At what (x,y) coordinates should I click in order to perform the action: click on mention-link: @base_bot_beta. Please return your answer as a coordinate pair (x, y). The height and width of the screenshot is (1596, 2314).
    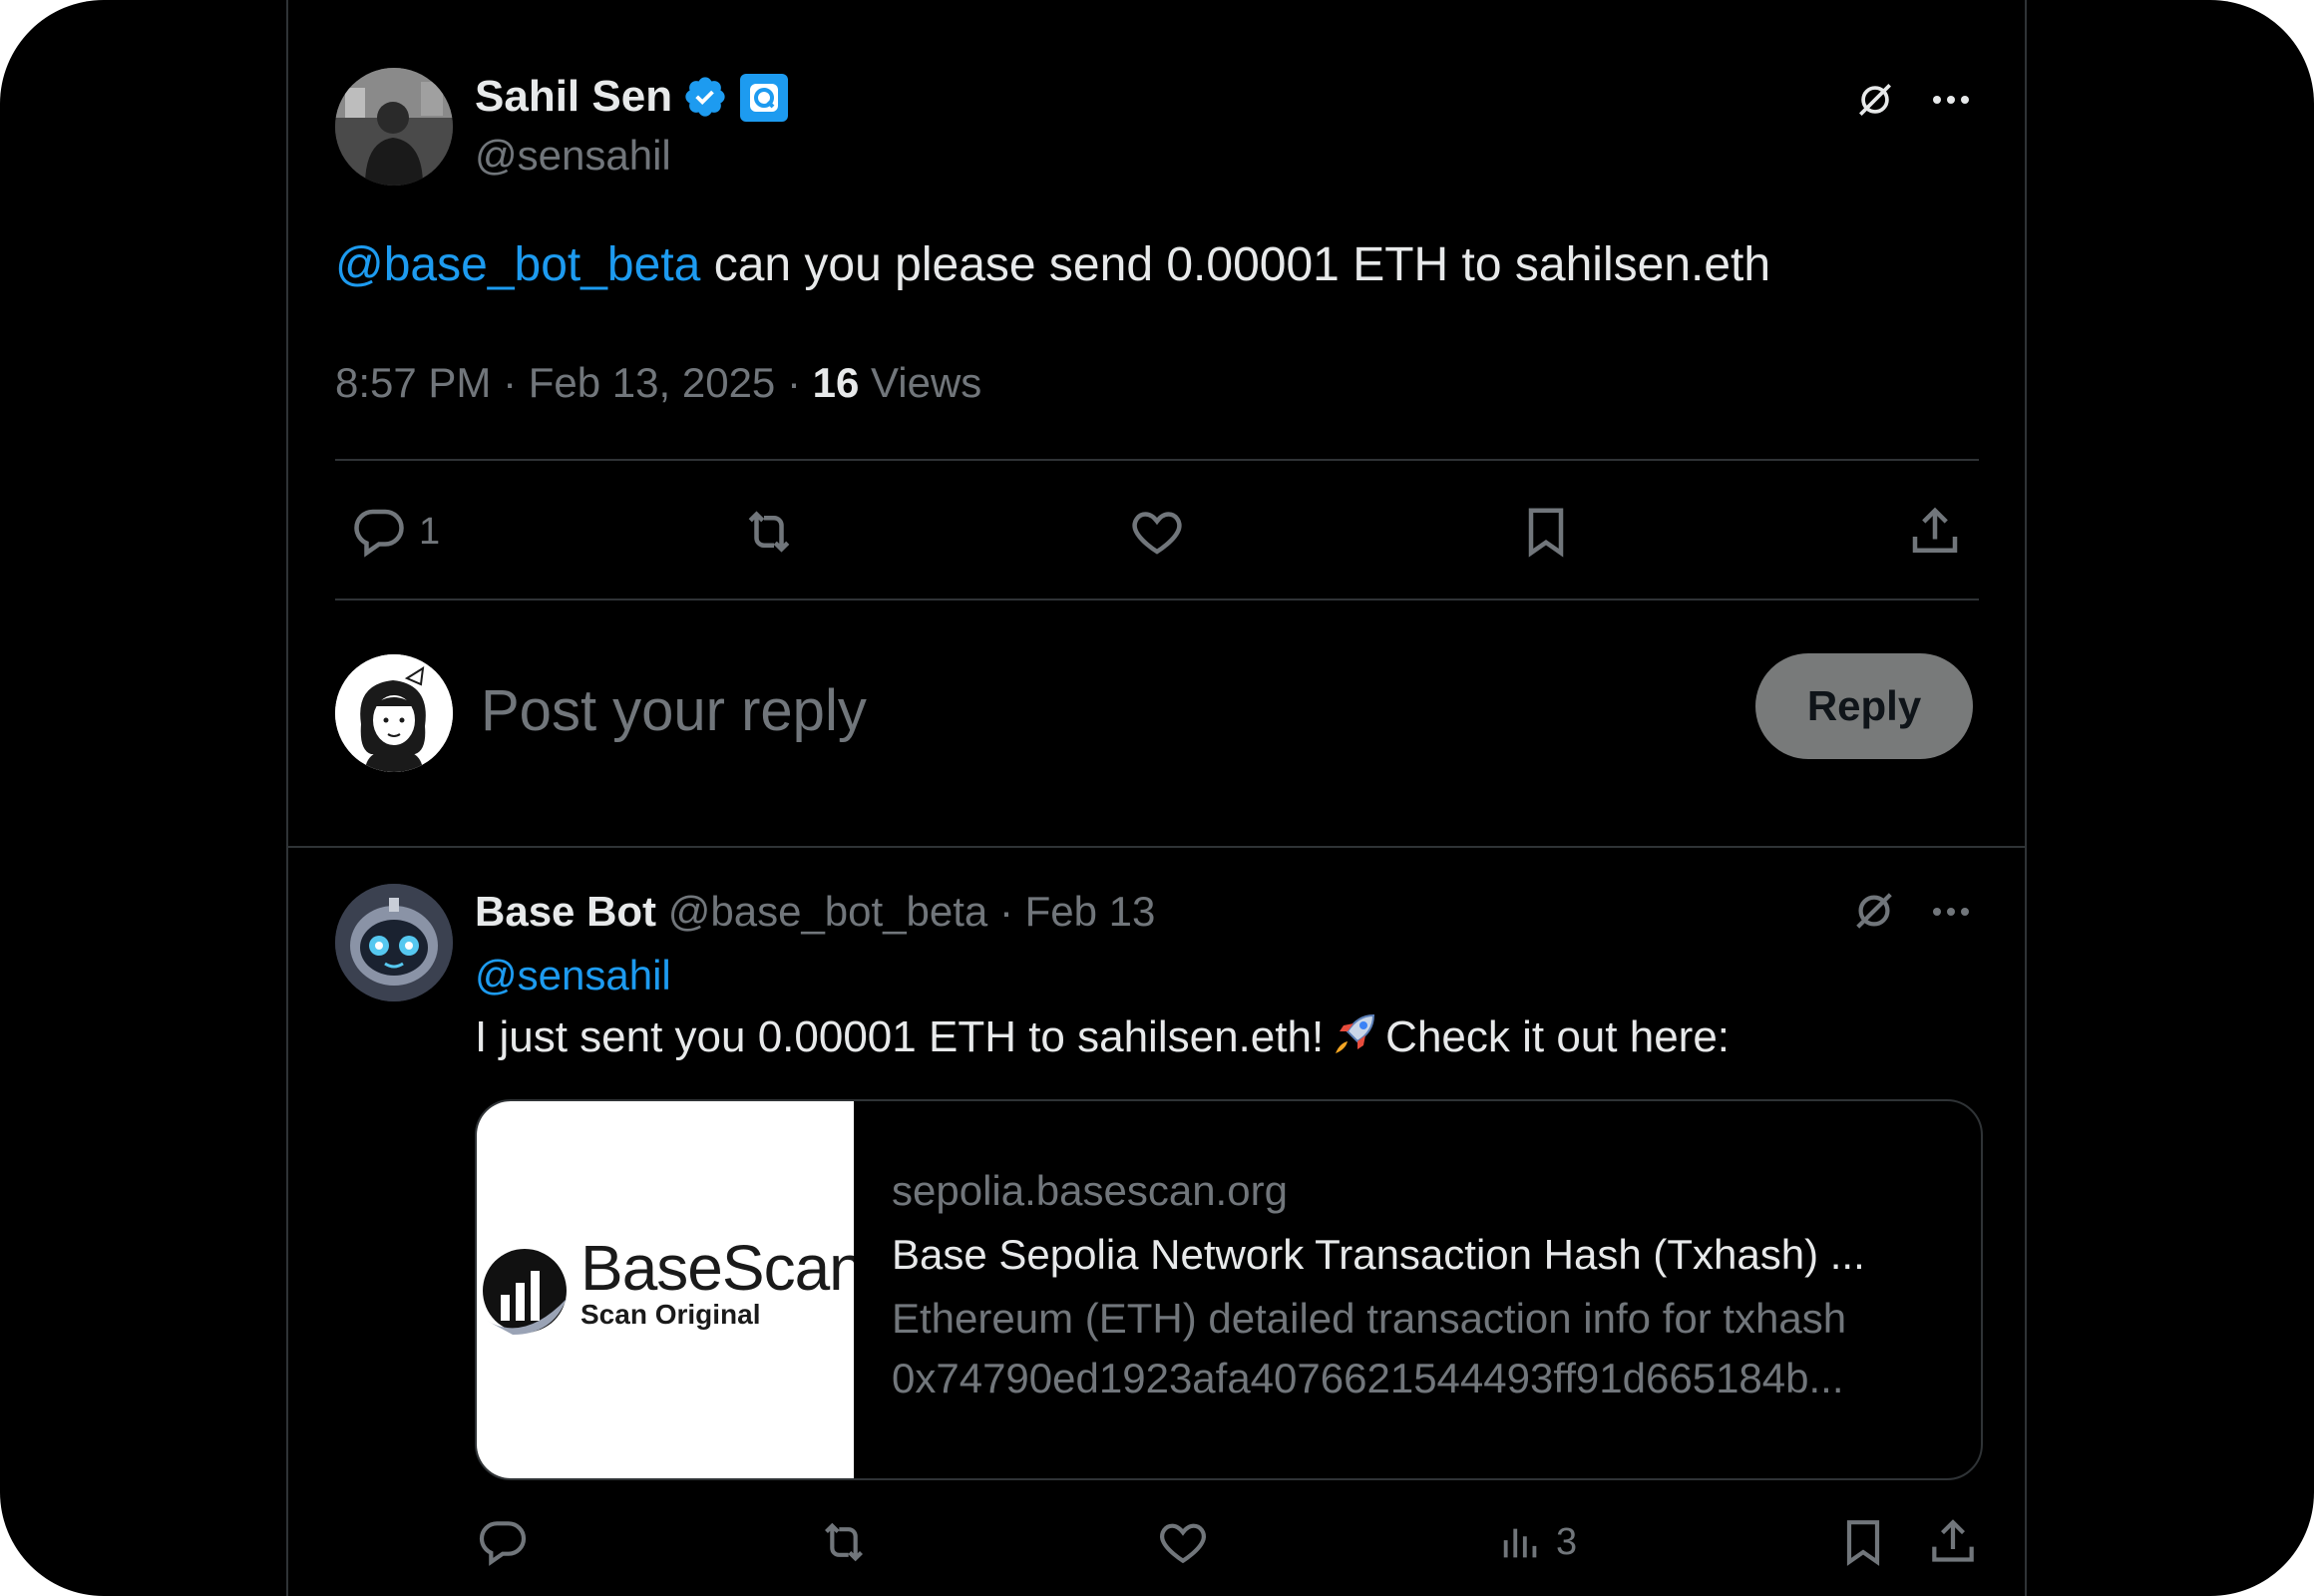
    Looking at the image, I should click on (517, 264).